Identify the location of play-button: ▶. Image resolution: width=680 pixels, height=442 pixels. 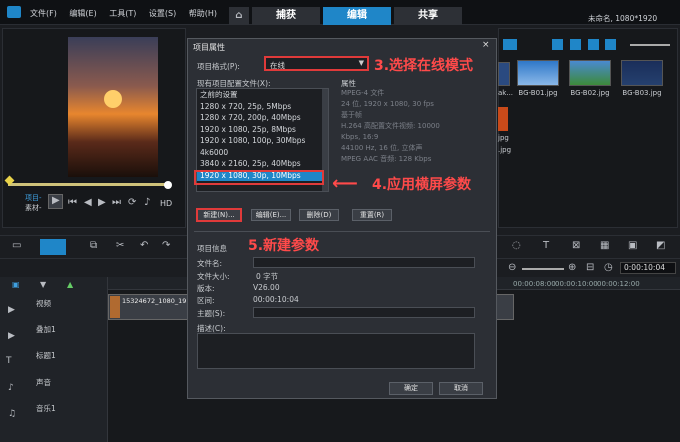
(55, 201).